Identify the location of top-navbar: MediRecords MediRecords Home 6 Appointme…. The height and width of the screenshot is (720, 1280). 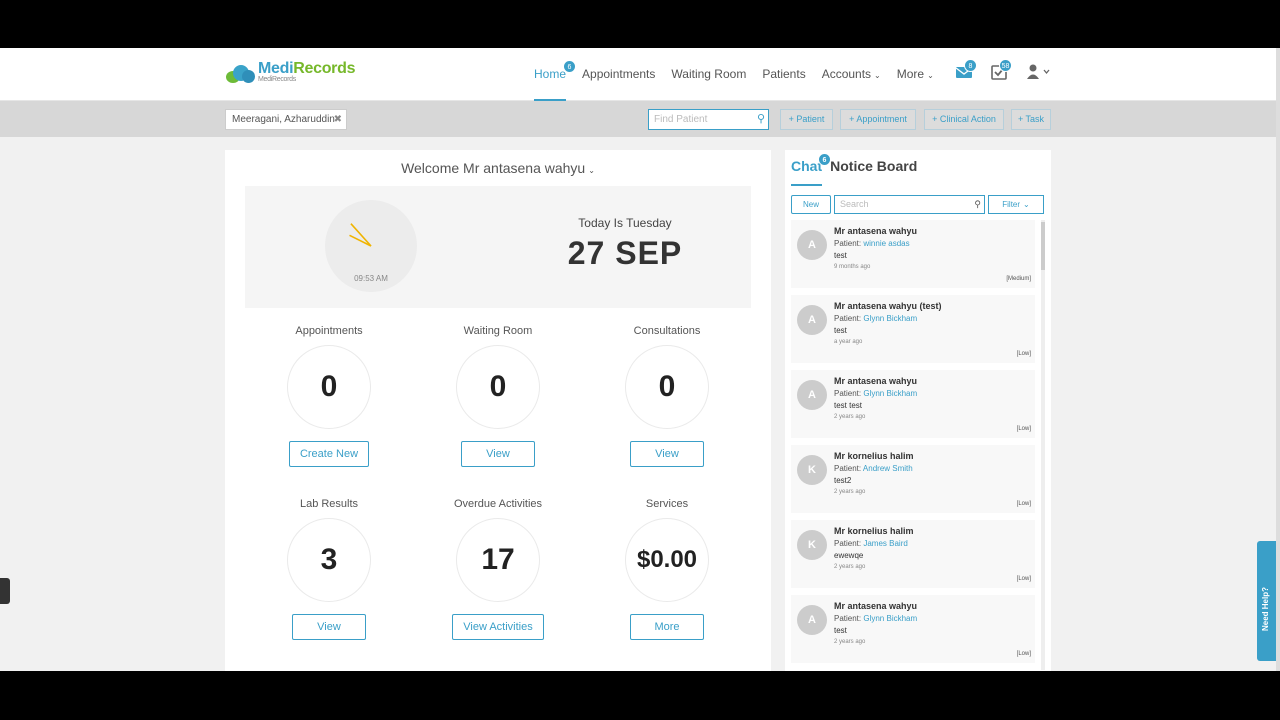
(638, 74).